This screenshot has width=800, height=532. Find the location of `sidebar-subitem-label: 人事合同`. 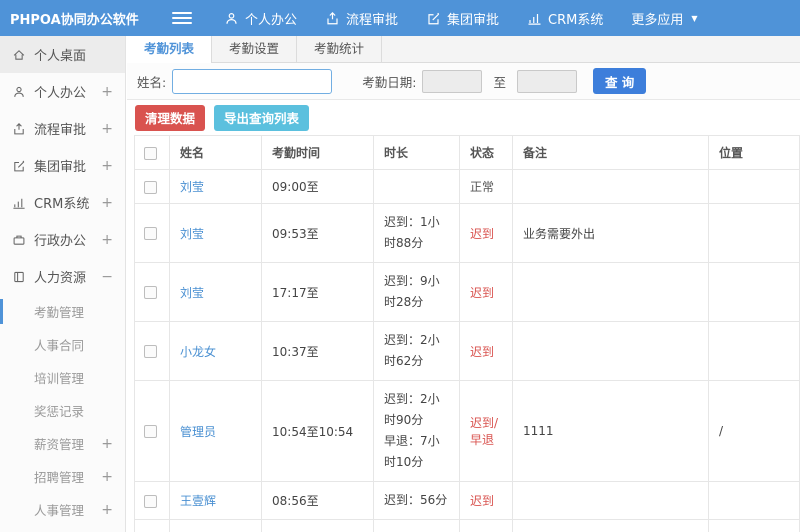

sidebar-subitem-label: 人事合同 is located at coordinates (59, 345).